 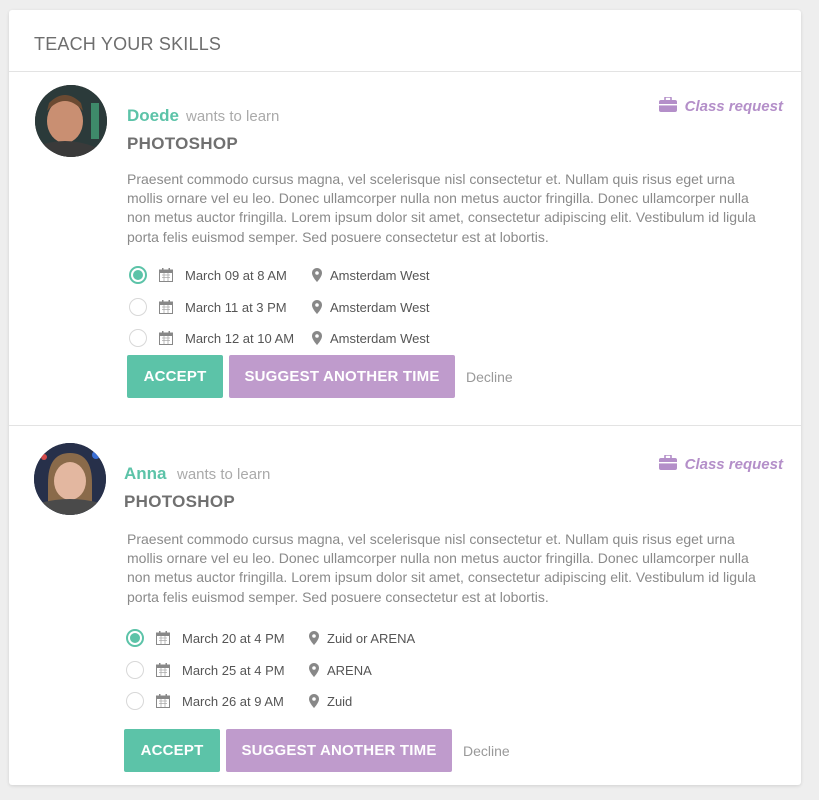 What do you see at coordinates (236, 275) in the screenshot?
I see `slot-date: March 09 at 8 AM` at bounding box center [236, 275].